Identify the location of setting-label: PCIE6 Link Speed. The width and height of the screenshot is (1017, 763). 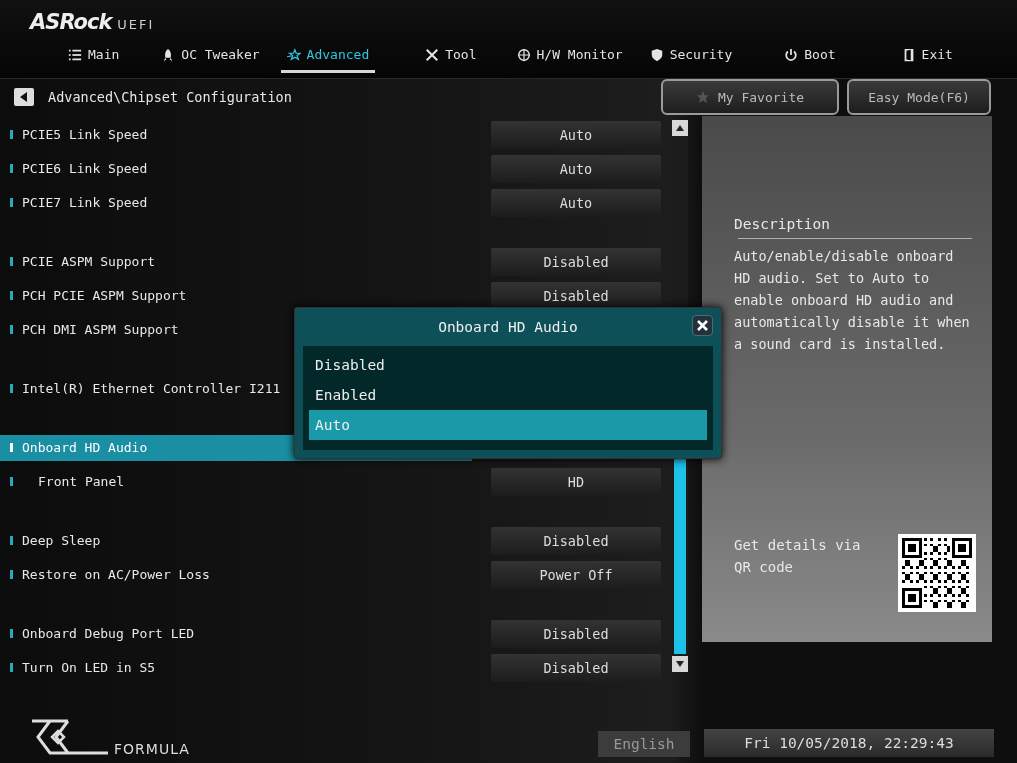
(236, 168).